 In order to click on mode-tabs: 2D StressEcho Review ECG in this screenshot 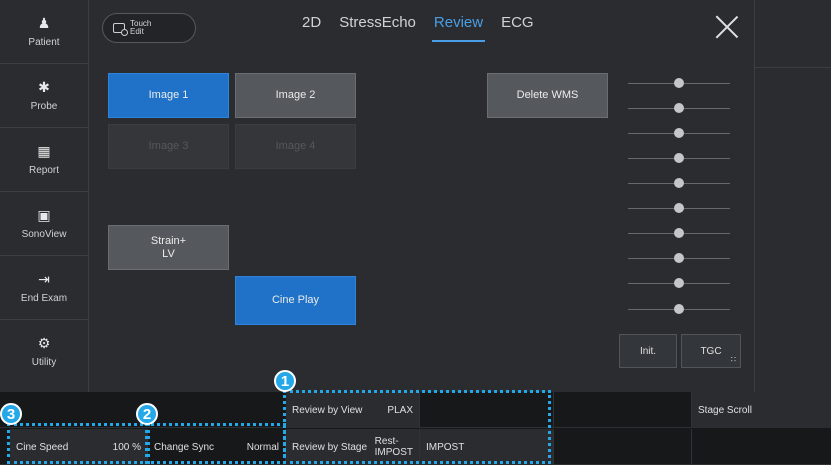, I will do `click(425, 27)`.